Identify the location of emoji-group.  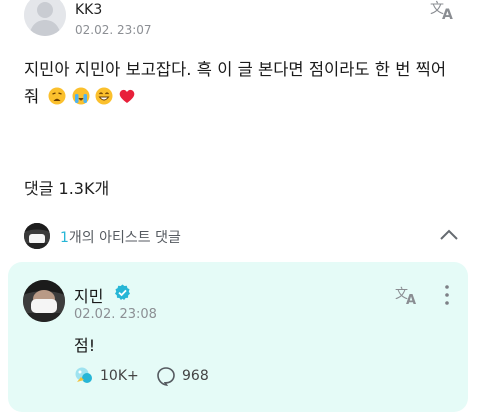
(92, 99).